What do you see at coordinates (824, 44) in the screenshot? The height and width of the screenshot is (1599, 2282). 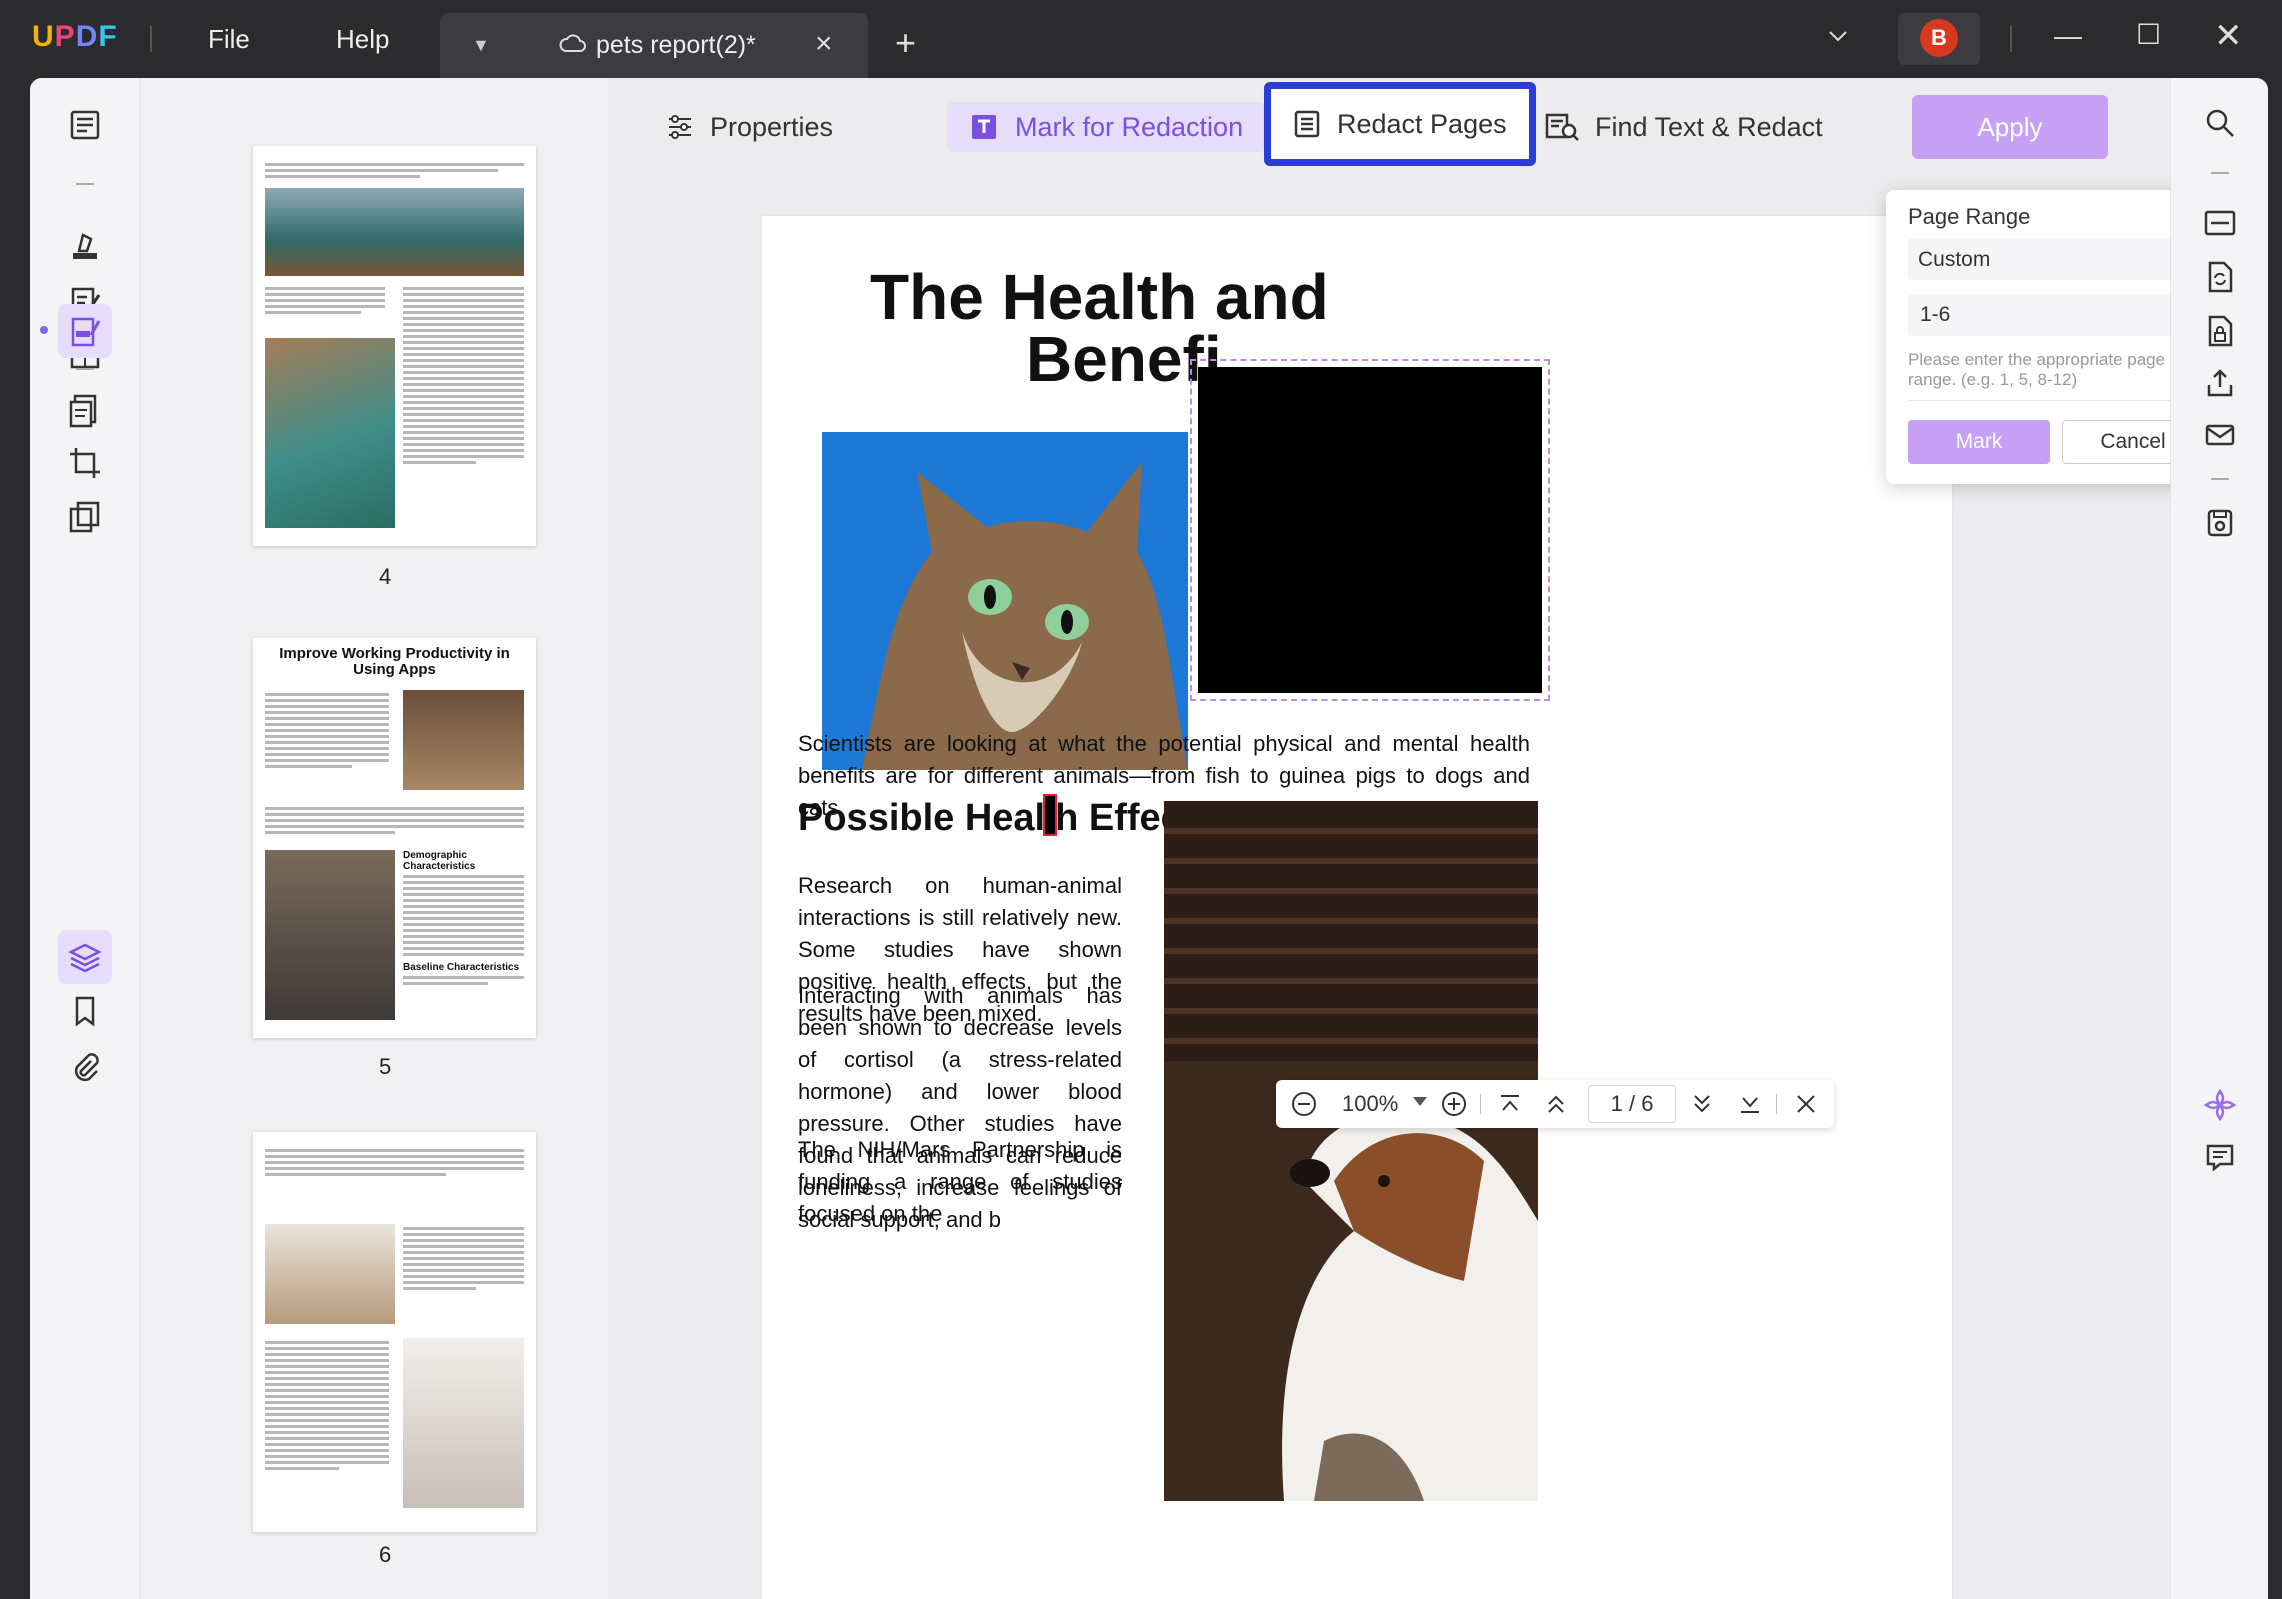 I see `tab-close-icon: ×` at bounding box center [824, 44].